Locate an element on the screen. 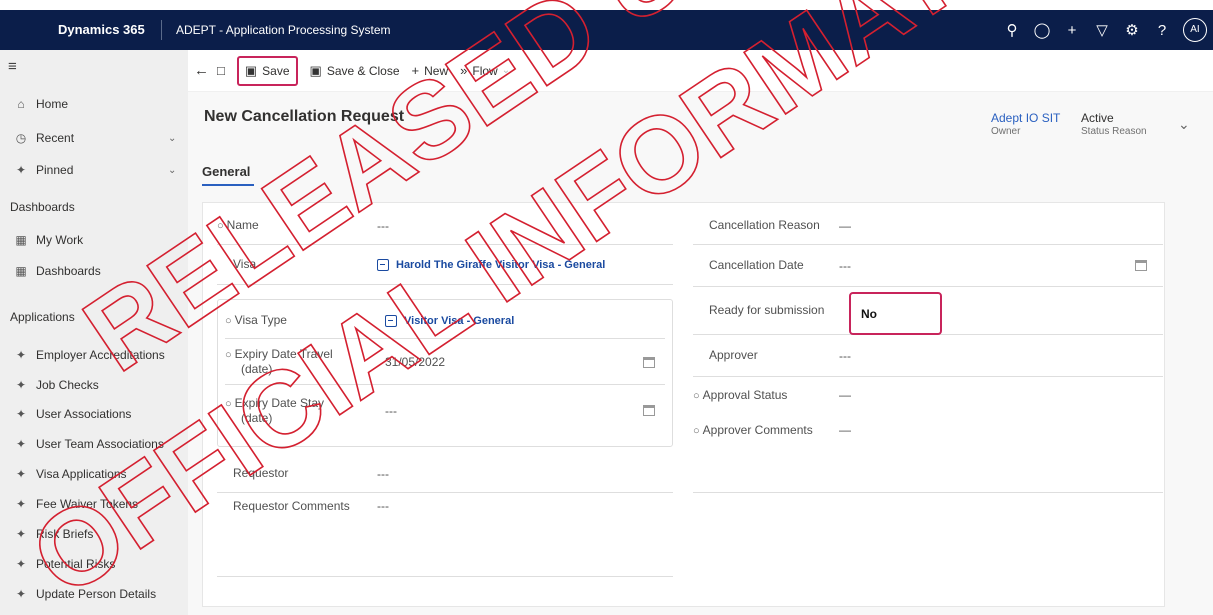 This screenshot has width=1213, height=615. flow-label: Flow is located at coordinates (485, 70).